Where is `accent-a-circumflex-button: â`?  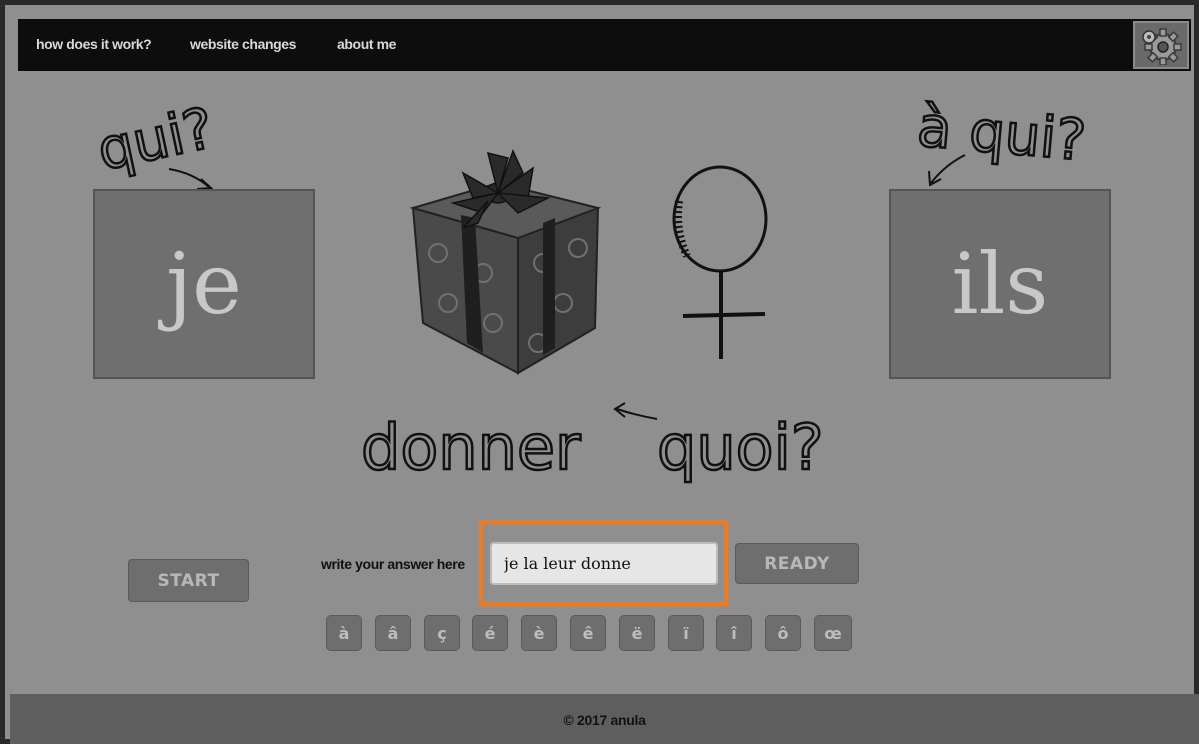
accent-a-circumflex-button: â is located at coordinates (393, 633).